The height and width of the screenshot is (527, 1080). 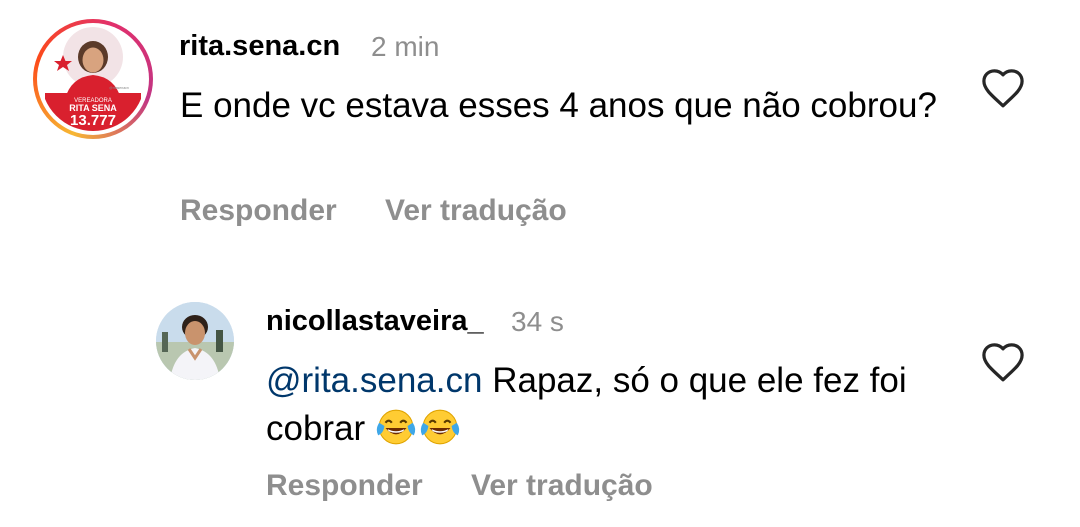 I want to click on rita-sena-avatar: VEREADORA RITA SENA 13.777 @ritasenacn, so click(x=93, y=79).